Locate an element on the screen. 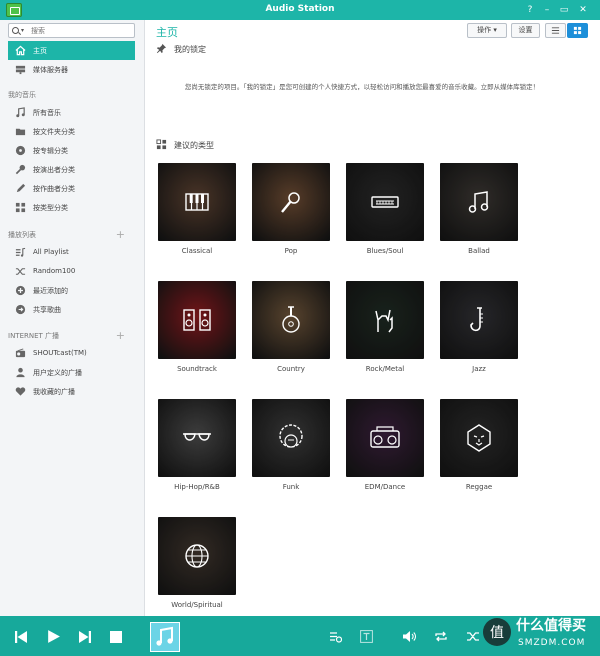 The image size is (600, 656). sidebar-item-label: 用户定义的广播 is located at coordinates (57, 373).